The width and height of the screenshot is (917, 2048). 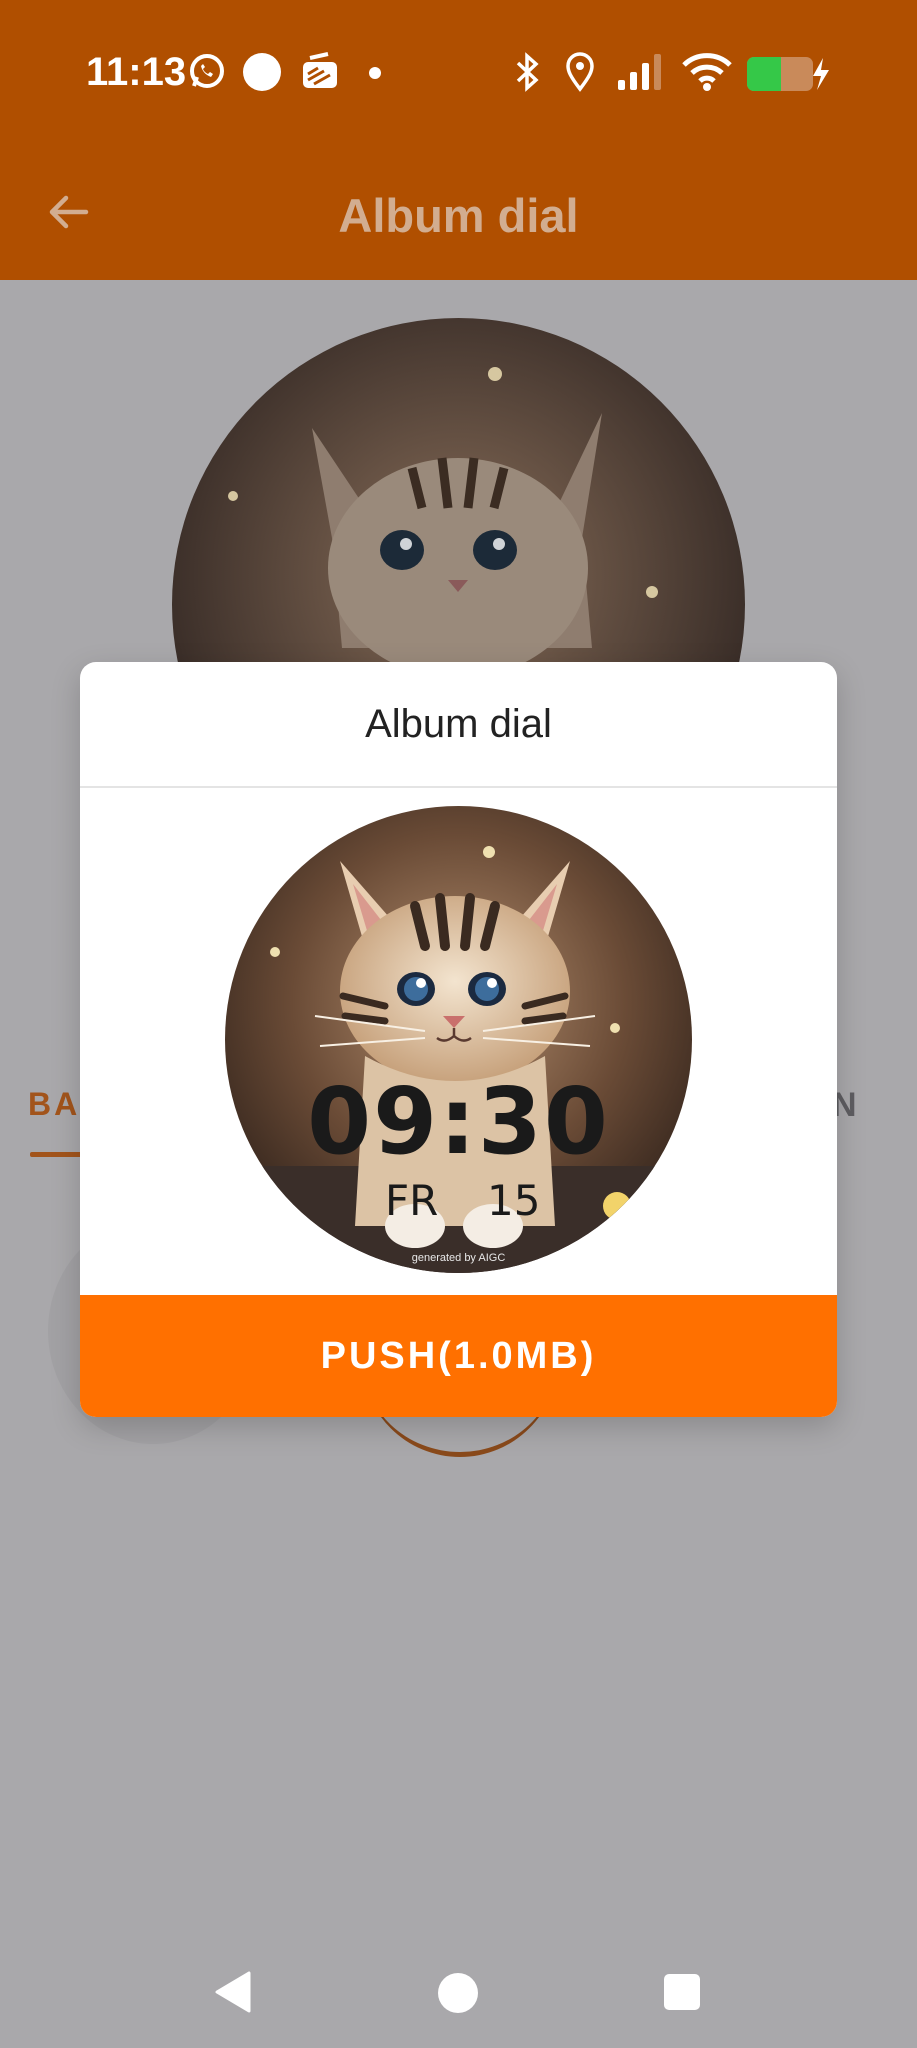 I want to click on dialog-title: Album dial, so click(x=458, y=724).